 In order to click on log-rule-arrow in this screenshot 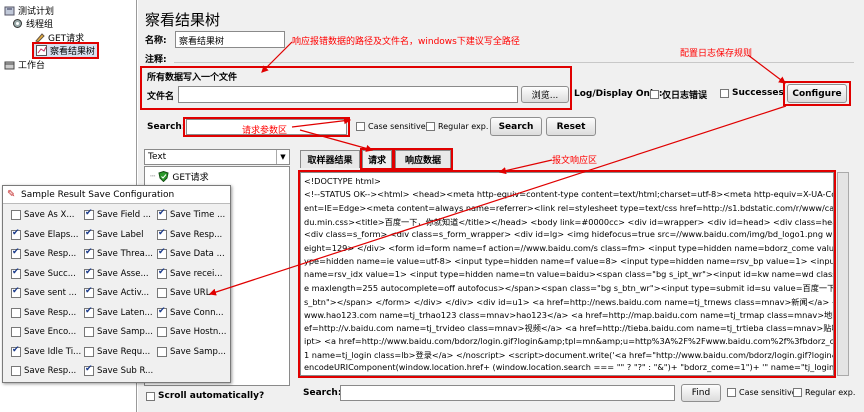, I will do `click(766, 69)`.